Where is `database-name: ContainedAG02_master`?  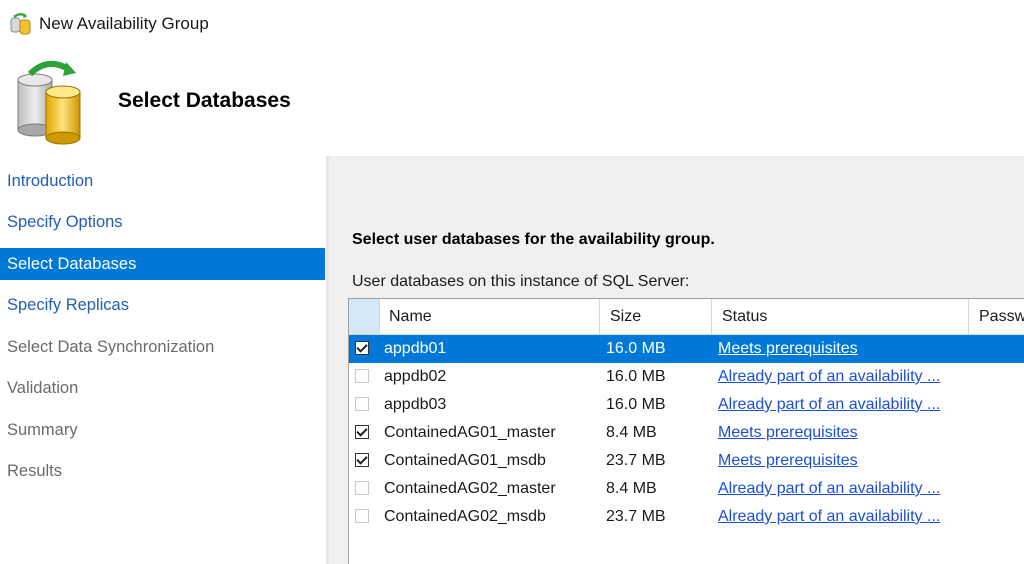 database-name: ContainedAG02_master is located at coordinates (470, 488).